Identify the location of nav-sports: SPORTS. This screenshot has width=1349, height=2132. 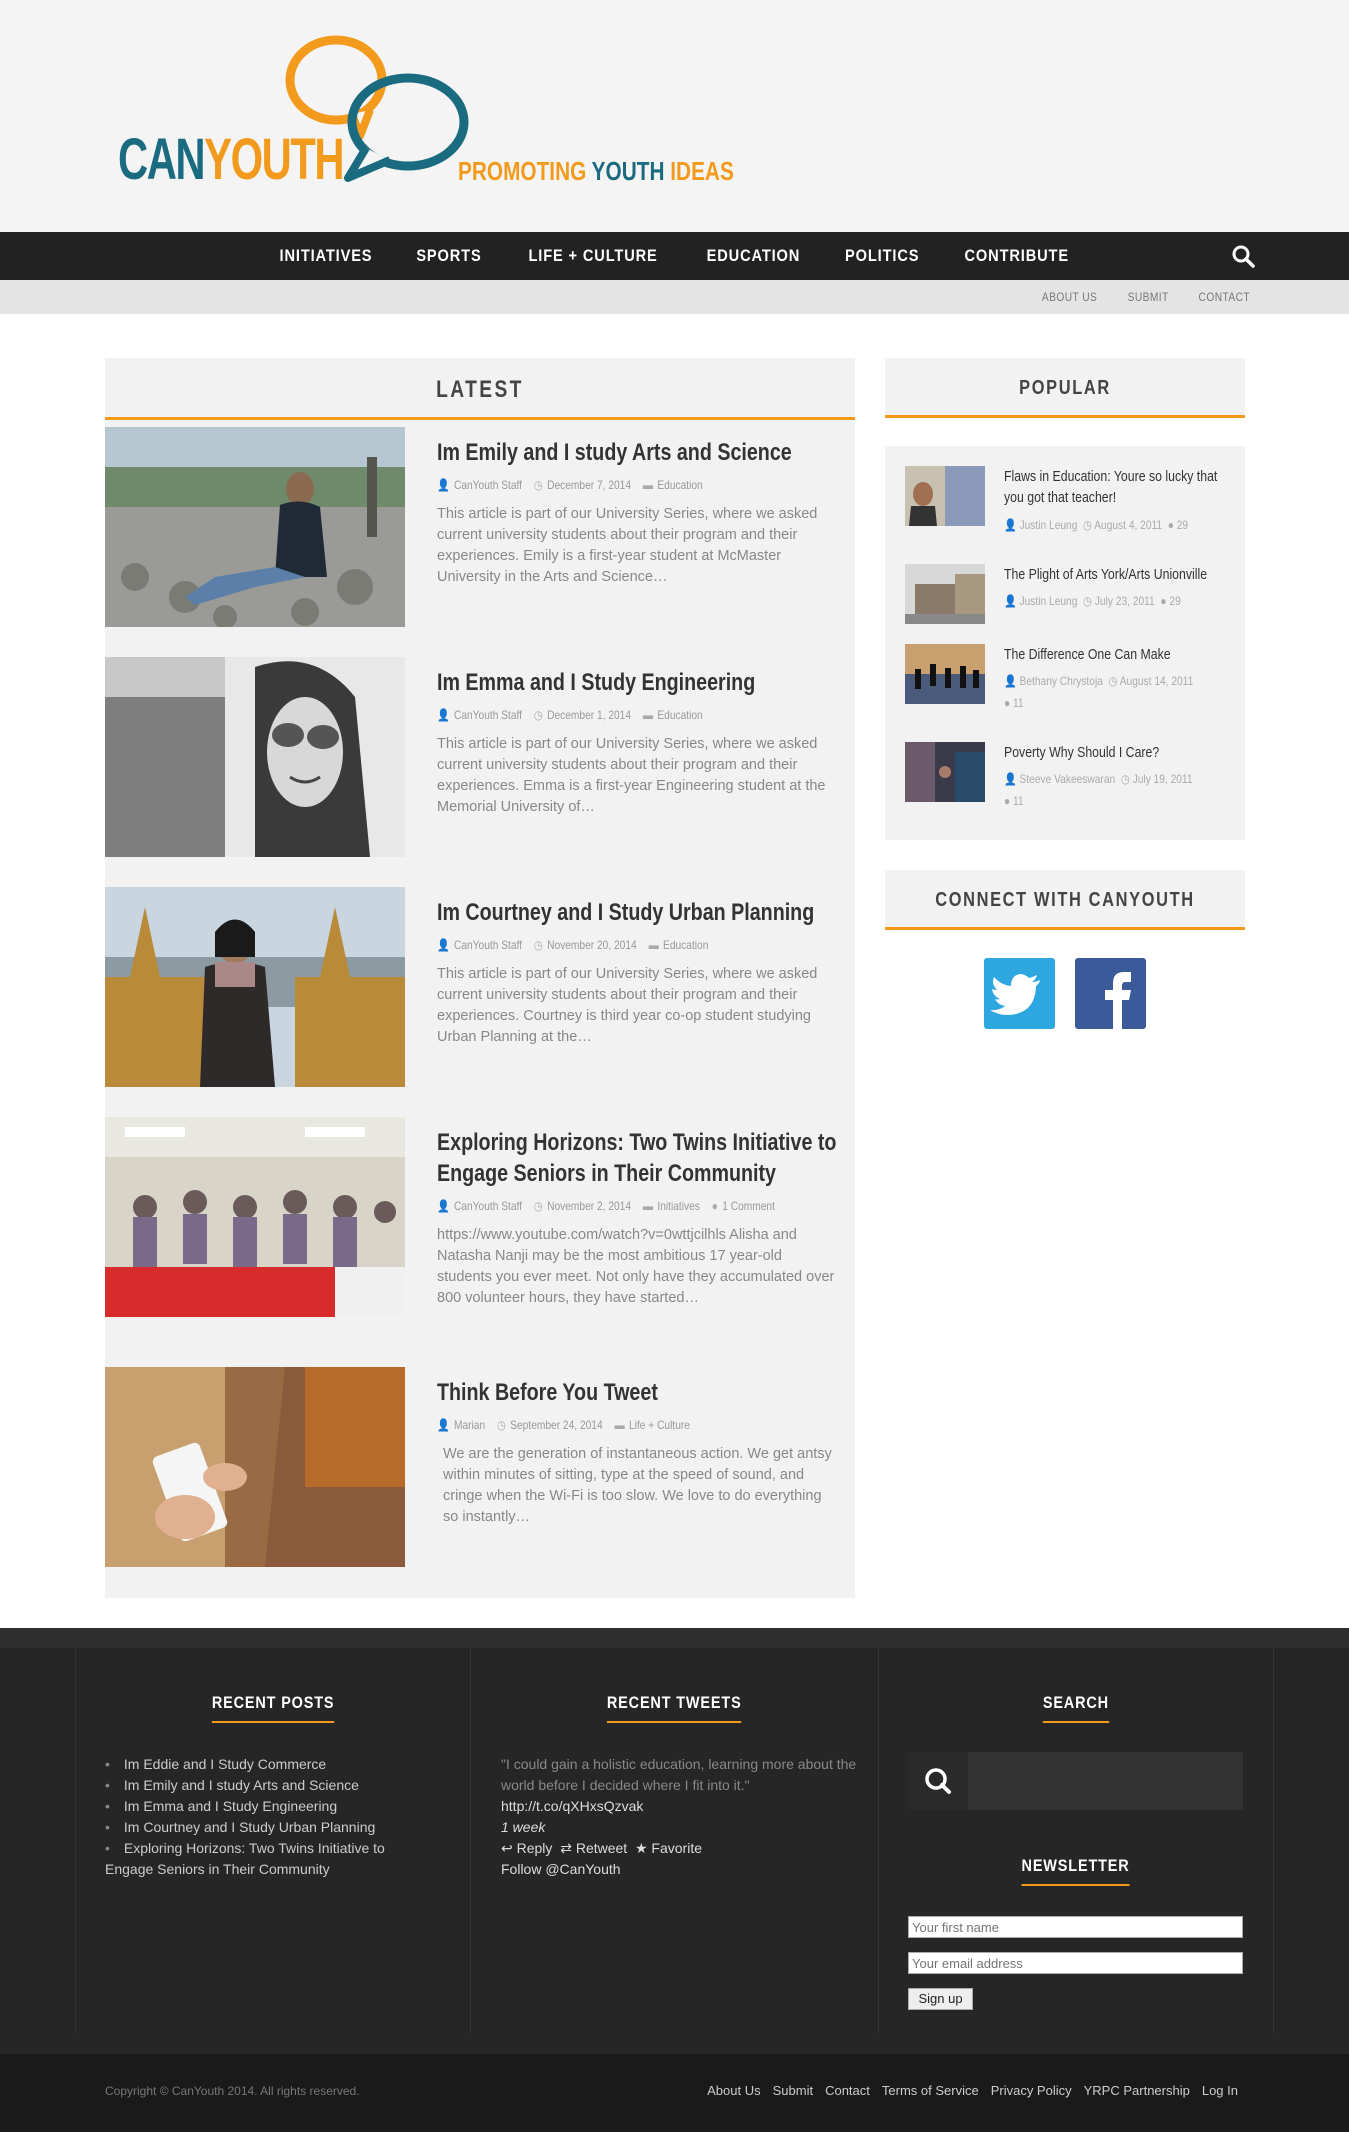
(448, 256).